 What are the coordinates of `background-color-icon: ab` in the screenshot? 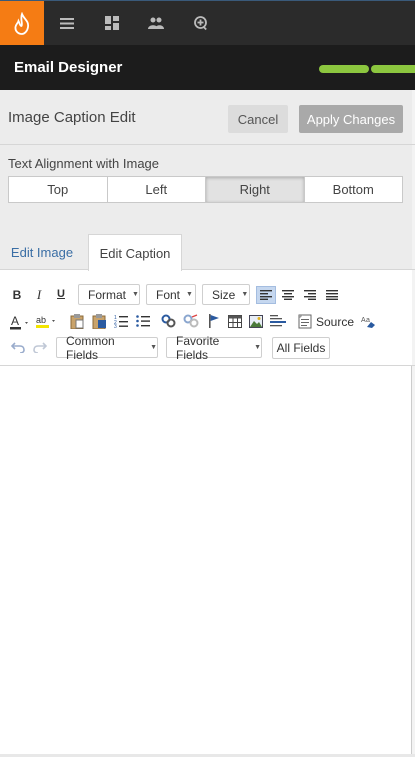 It's located at (47, 321).